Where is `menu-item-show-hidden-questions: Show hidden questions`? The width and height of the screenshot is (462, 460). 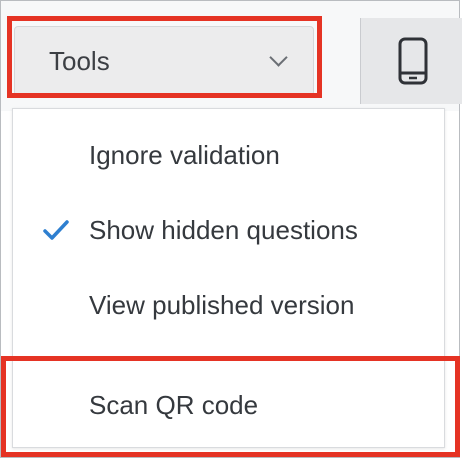
menu-item-show-hidden-questions: Show hidden questions is located at coordinates (228, 230).